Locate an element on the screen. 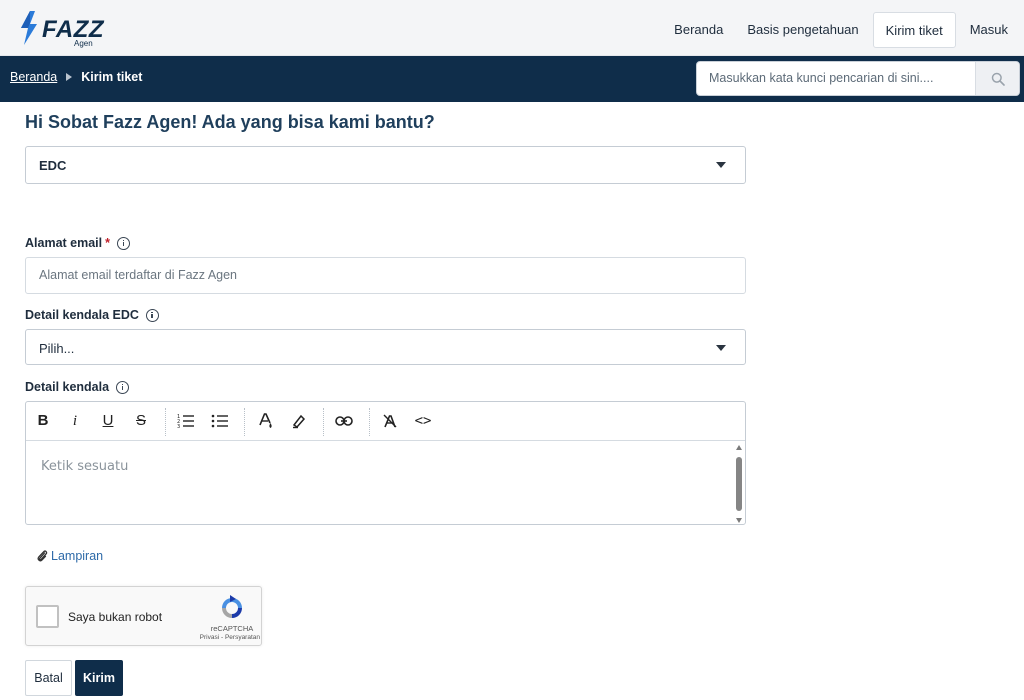  fazz-bolt-icon is located at coordinates (29, 28).